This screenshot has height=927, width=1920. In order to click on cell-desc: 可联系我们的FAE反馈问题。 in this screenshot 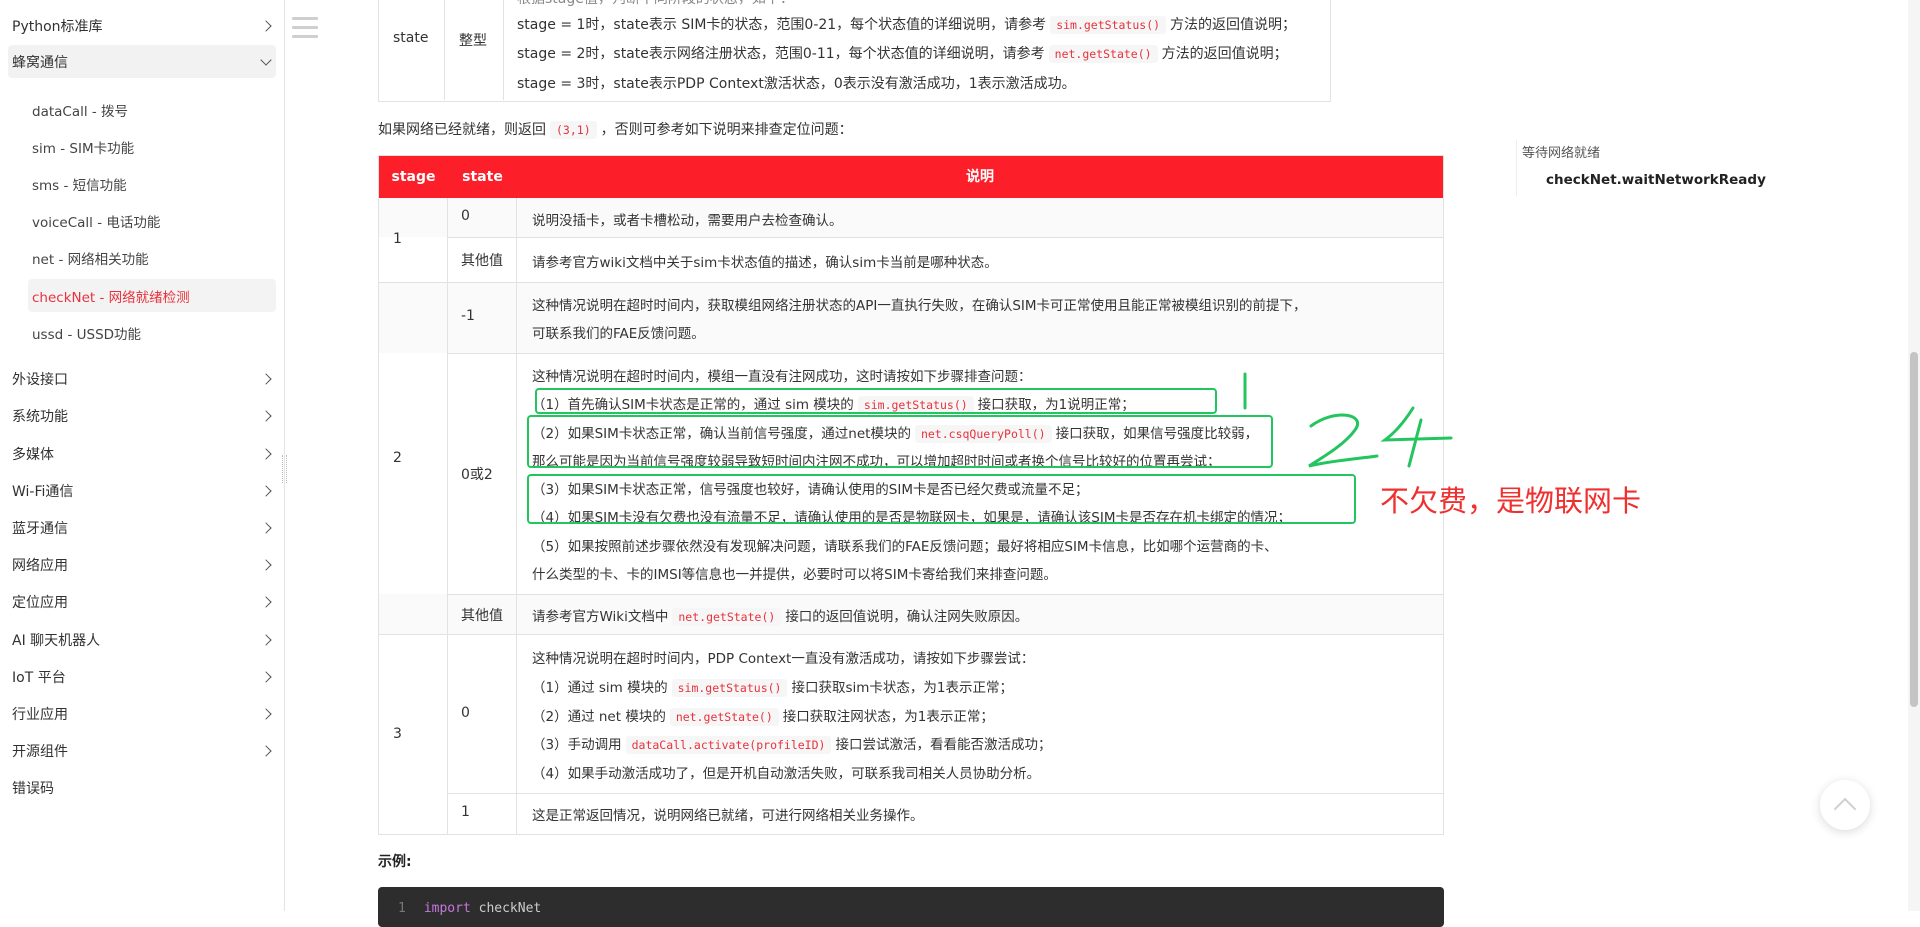, I will do `click(618, 334)`.